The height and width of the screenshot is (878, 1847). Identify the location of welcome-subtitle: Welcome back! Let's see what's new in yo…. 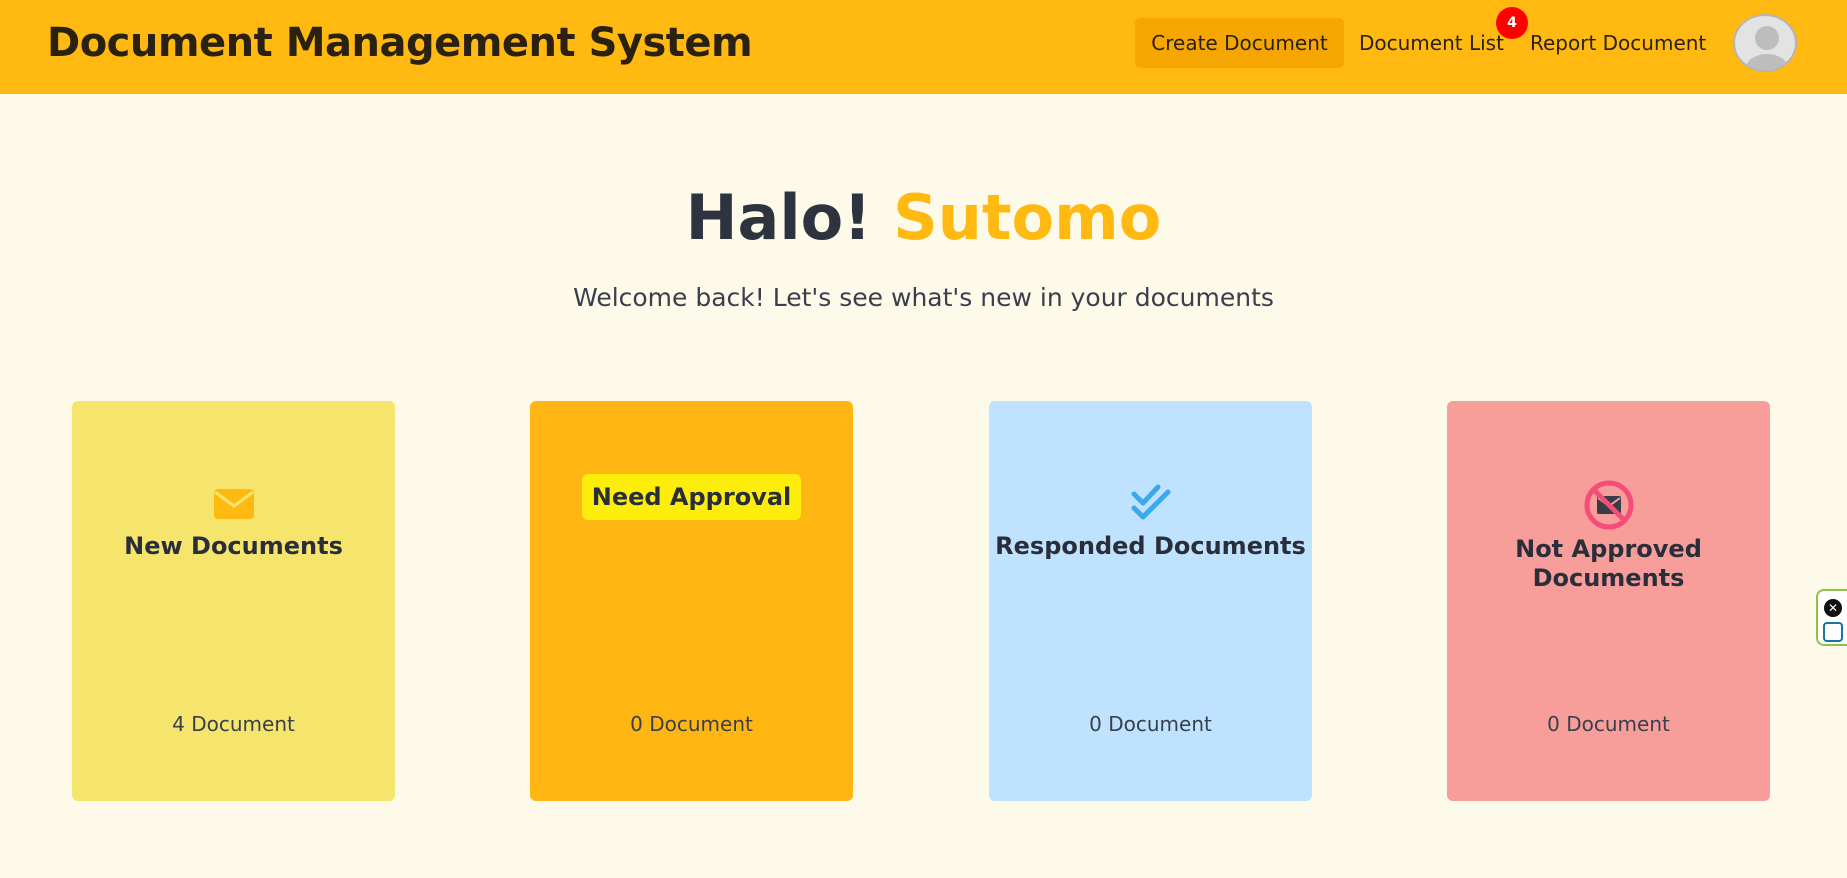
(923, 297).